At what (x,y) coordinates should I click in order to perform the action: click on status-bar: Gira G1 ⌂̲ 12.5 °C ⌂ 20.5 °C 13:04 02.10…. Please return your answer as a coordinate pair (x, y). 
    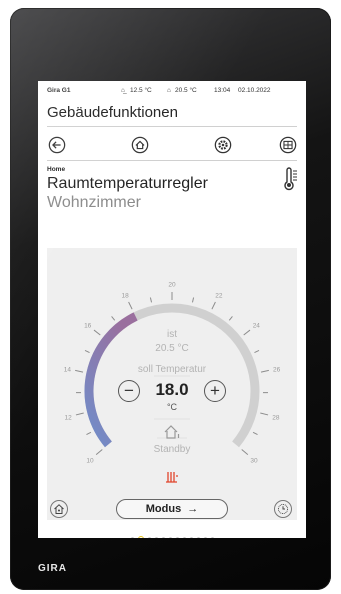
    Looking at the image, I should click on (172, 90).